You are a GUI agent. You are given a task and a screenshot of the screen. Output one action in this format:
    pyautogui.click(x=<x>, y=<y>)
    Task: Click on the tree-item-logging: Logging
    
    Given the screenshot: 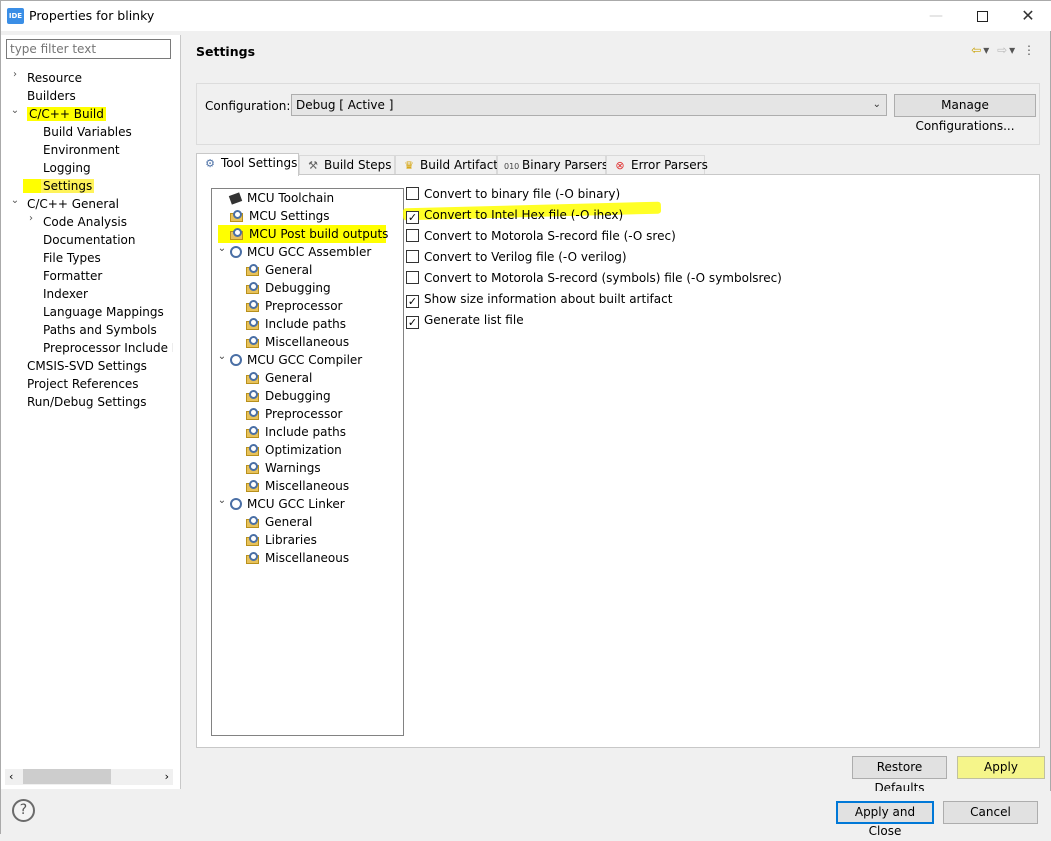 What is the action you would take?
    pyautogui.click(x=67, y=168)
    